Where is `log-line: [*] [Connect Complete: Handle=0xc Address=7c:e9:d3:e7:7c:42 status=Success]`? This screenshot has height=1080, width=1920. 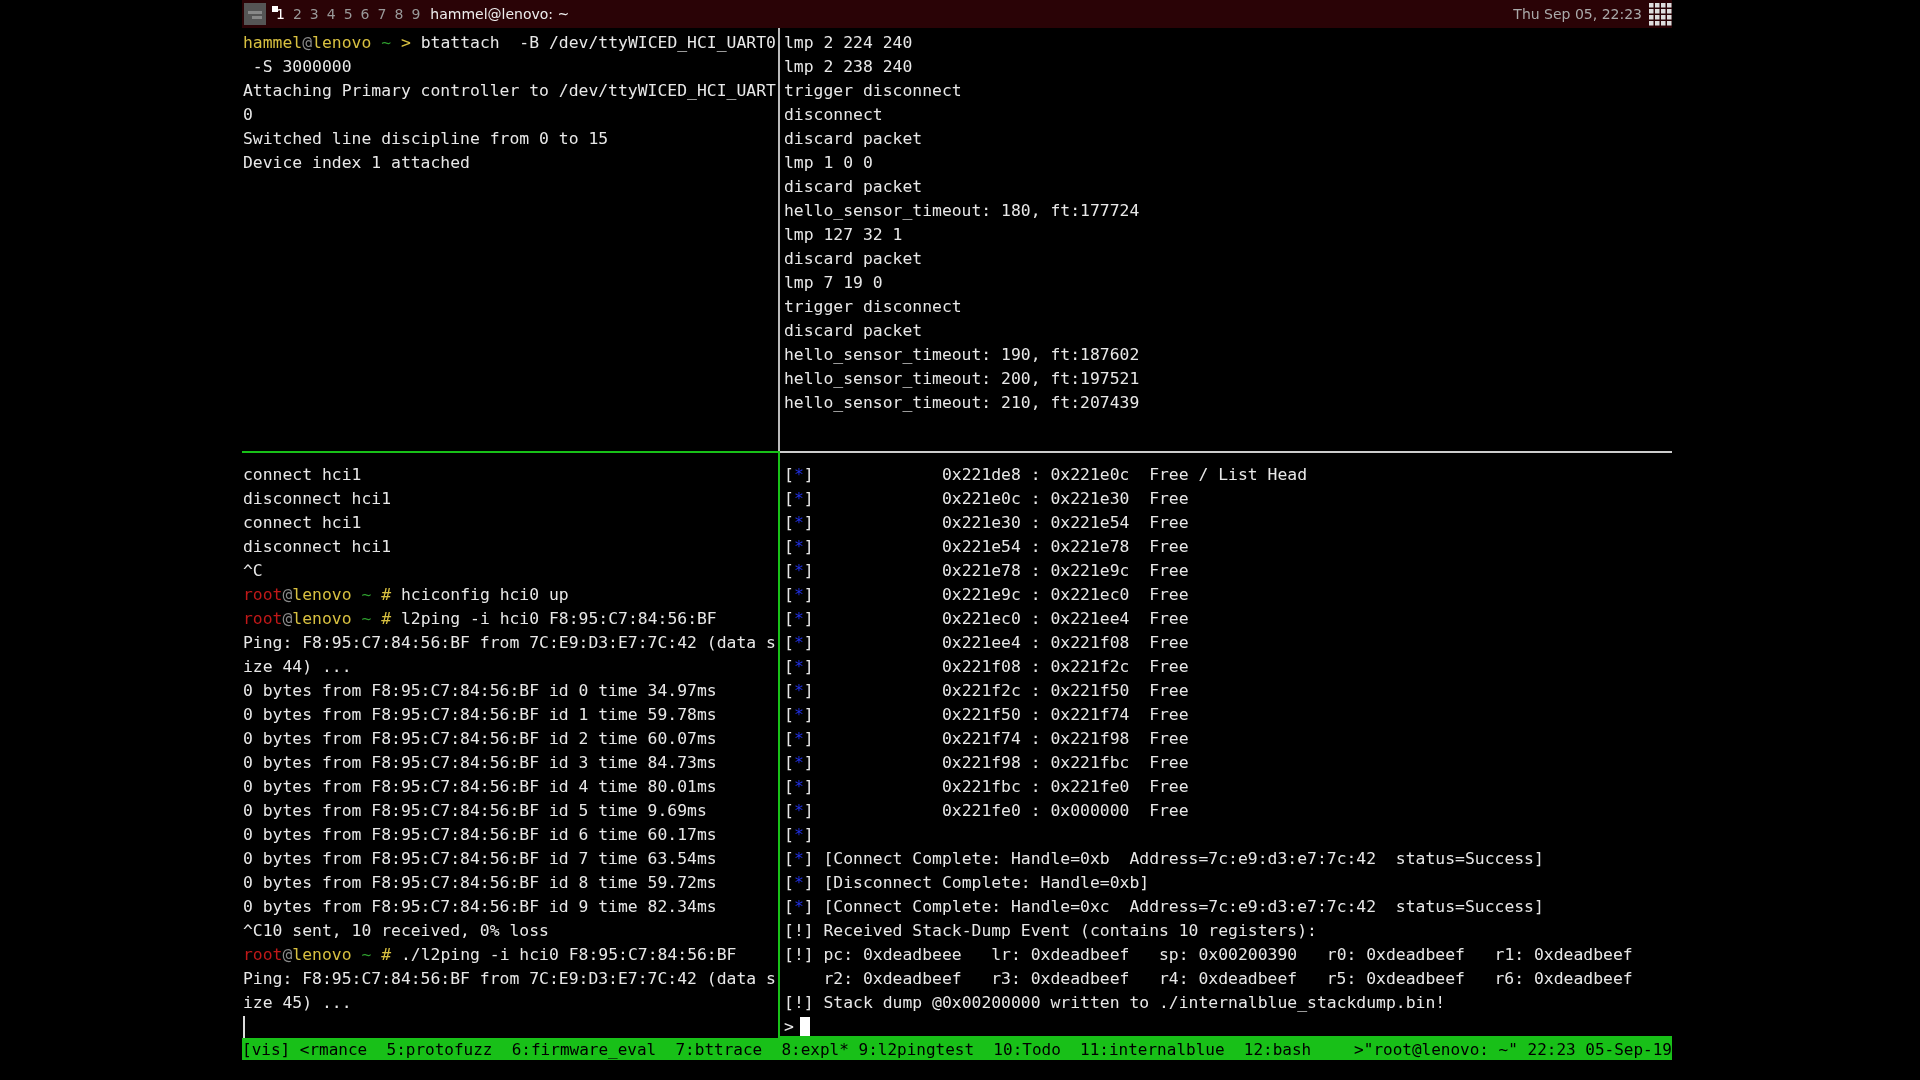
log-line: [*] [Connect Complete: Handle=0xc Address=7c:e9:d3:e7:7c:42 status=Success] is located at coordinates (1164, 907).